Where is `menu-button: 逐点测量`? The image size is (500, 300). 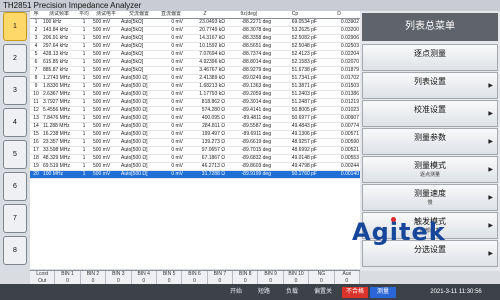
menu-button: 逐点测量 is located at coordinates (430, 57).